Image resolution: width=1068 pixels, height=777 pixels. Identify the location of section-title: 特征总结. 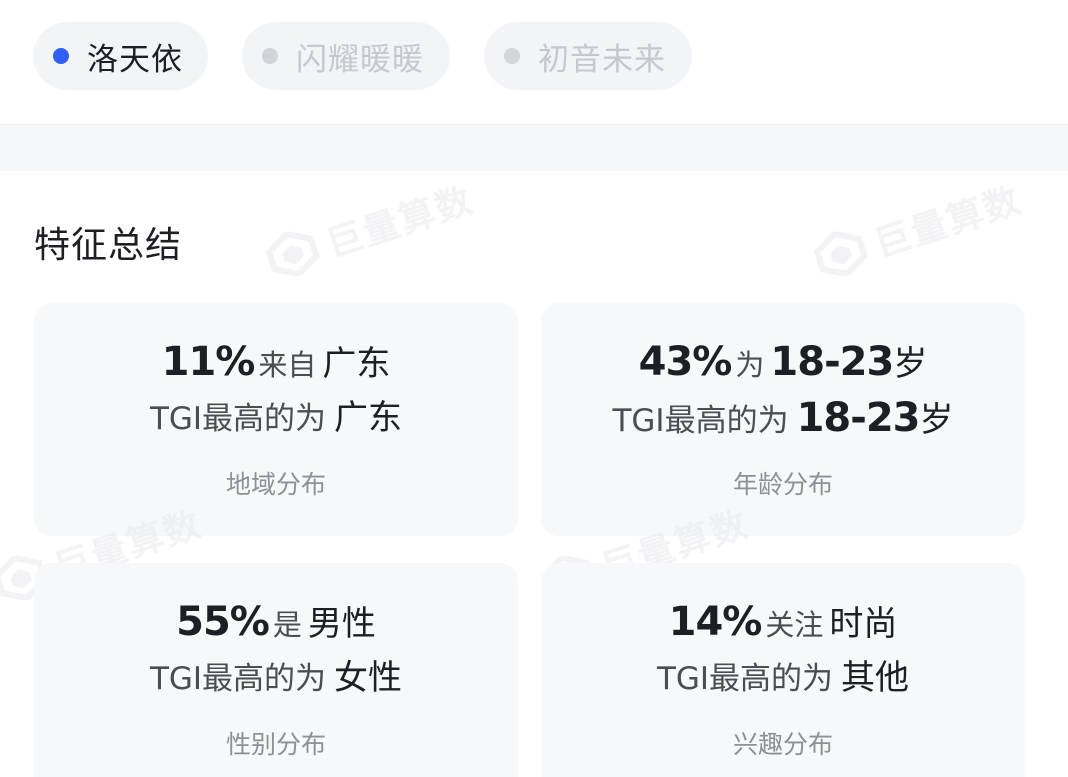
(108, 245).